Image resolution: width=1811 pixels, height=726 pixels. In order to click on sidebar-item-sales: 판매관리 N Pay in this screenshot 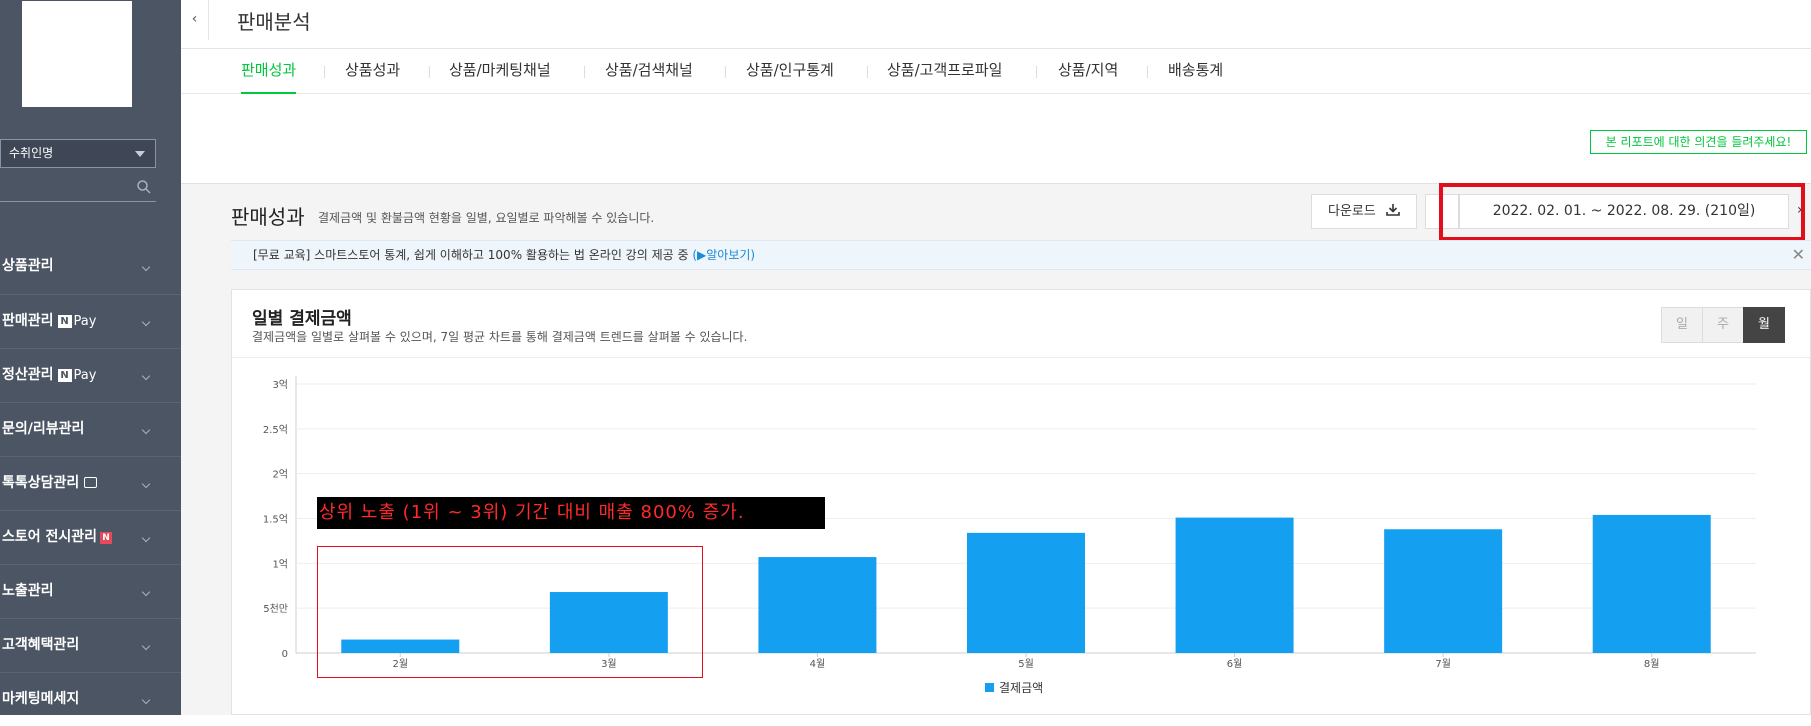, I will do `click(90, 321)`.